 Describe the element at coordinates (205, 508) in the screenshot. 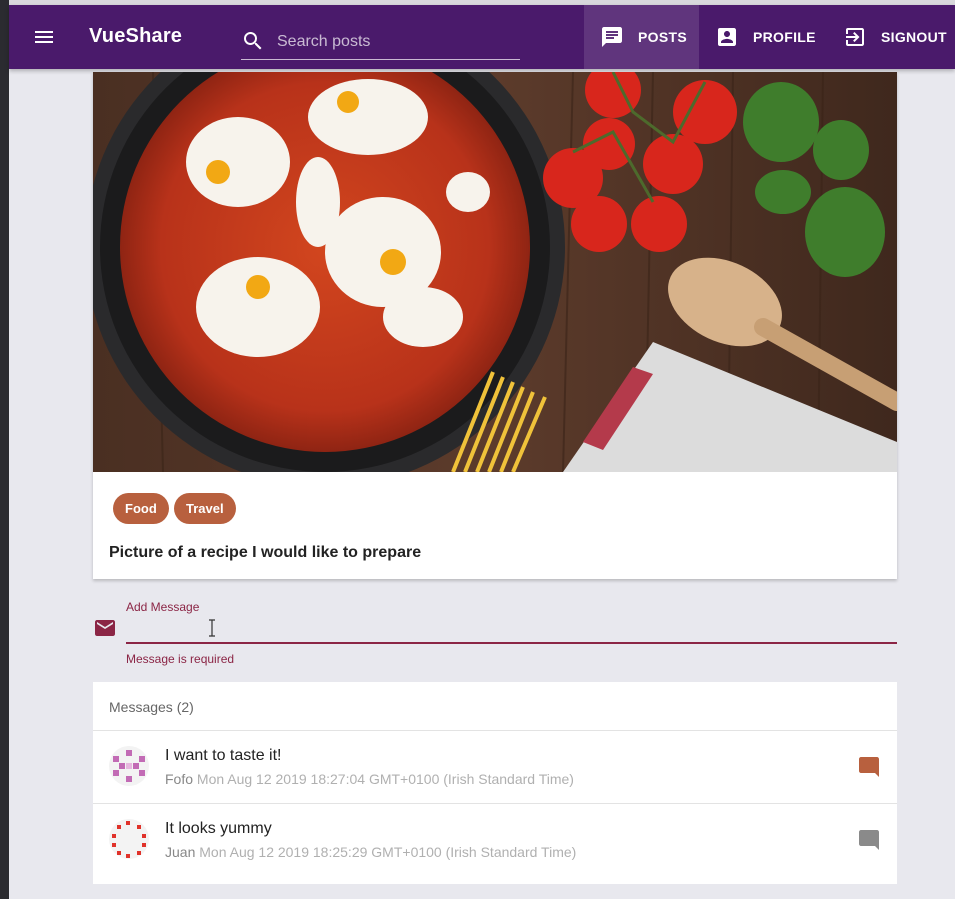

I see `tag-chip-travel: Travel` at that location.